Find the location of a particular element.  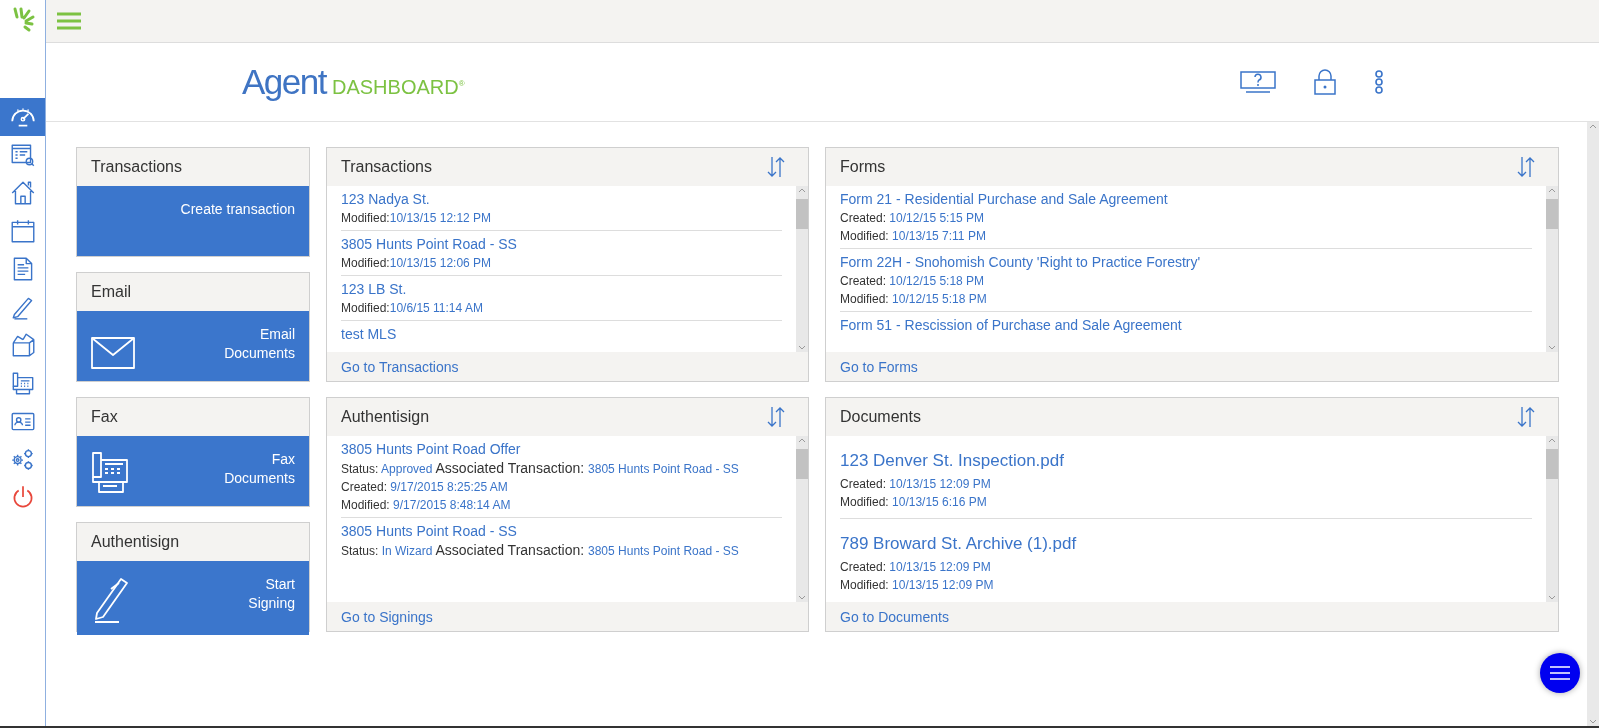

card-title: Fax is located at coordinates (193, 417).